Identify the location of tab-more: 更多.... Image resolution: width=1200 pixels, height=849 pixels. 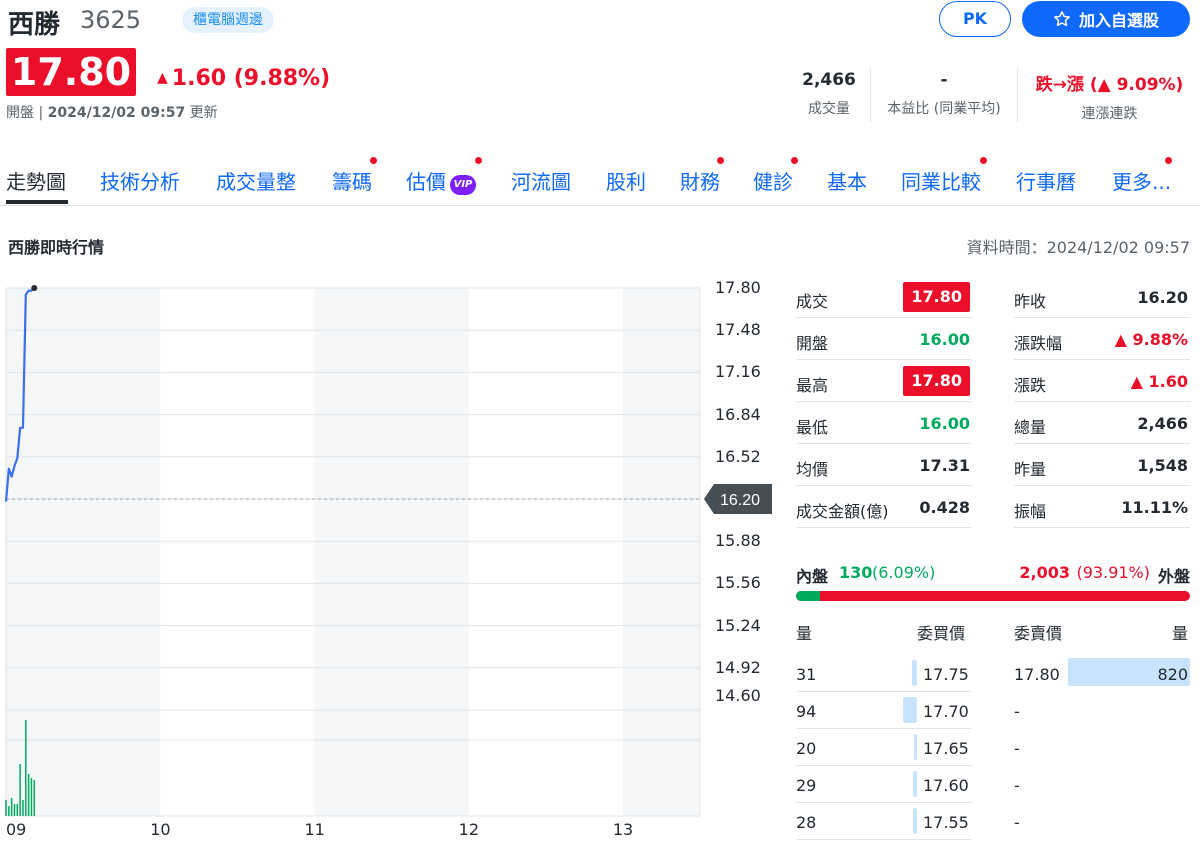
(1141, 180).